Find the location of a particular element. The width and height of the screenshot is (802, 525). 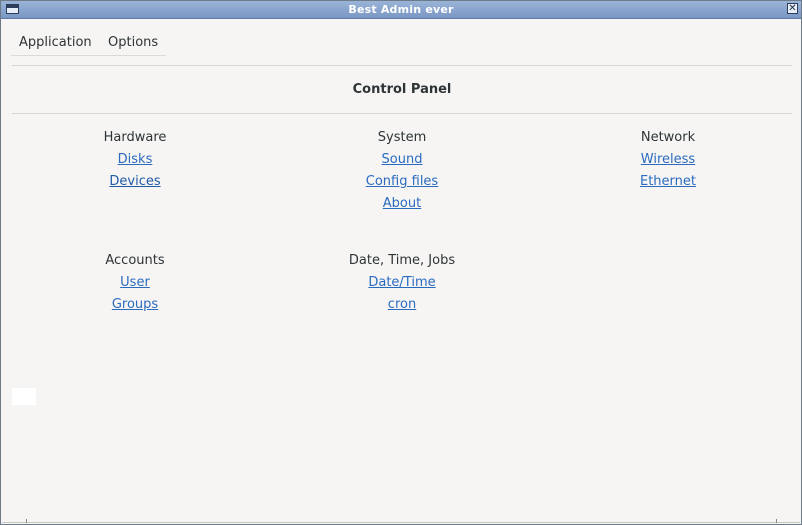

title-bar: Best Admin ever ✕ is located at coordinates (401, 10).